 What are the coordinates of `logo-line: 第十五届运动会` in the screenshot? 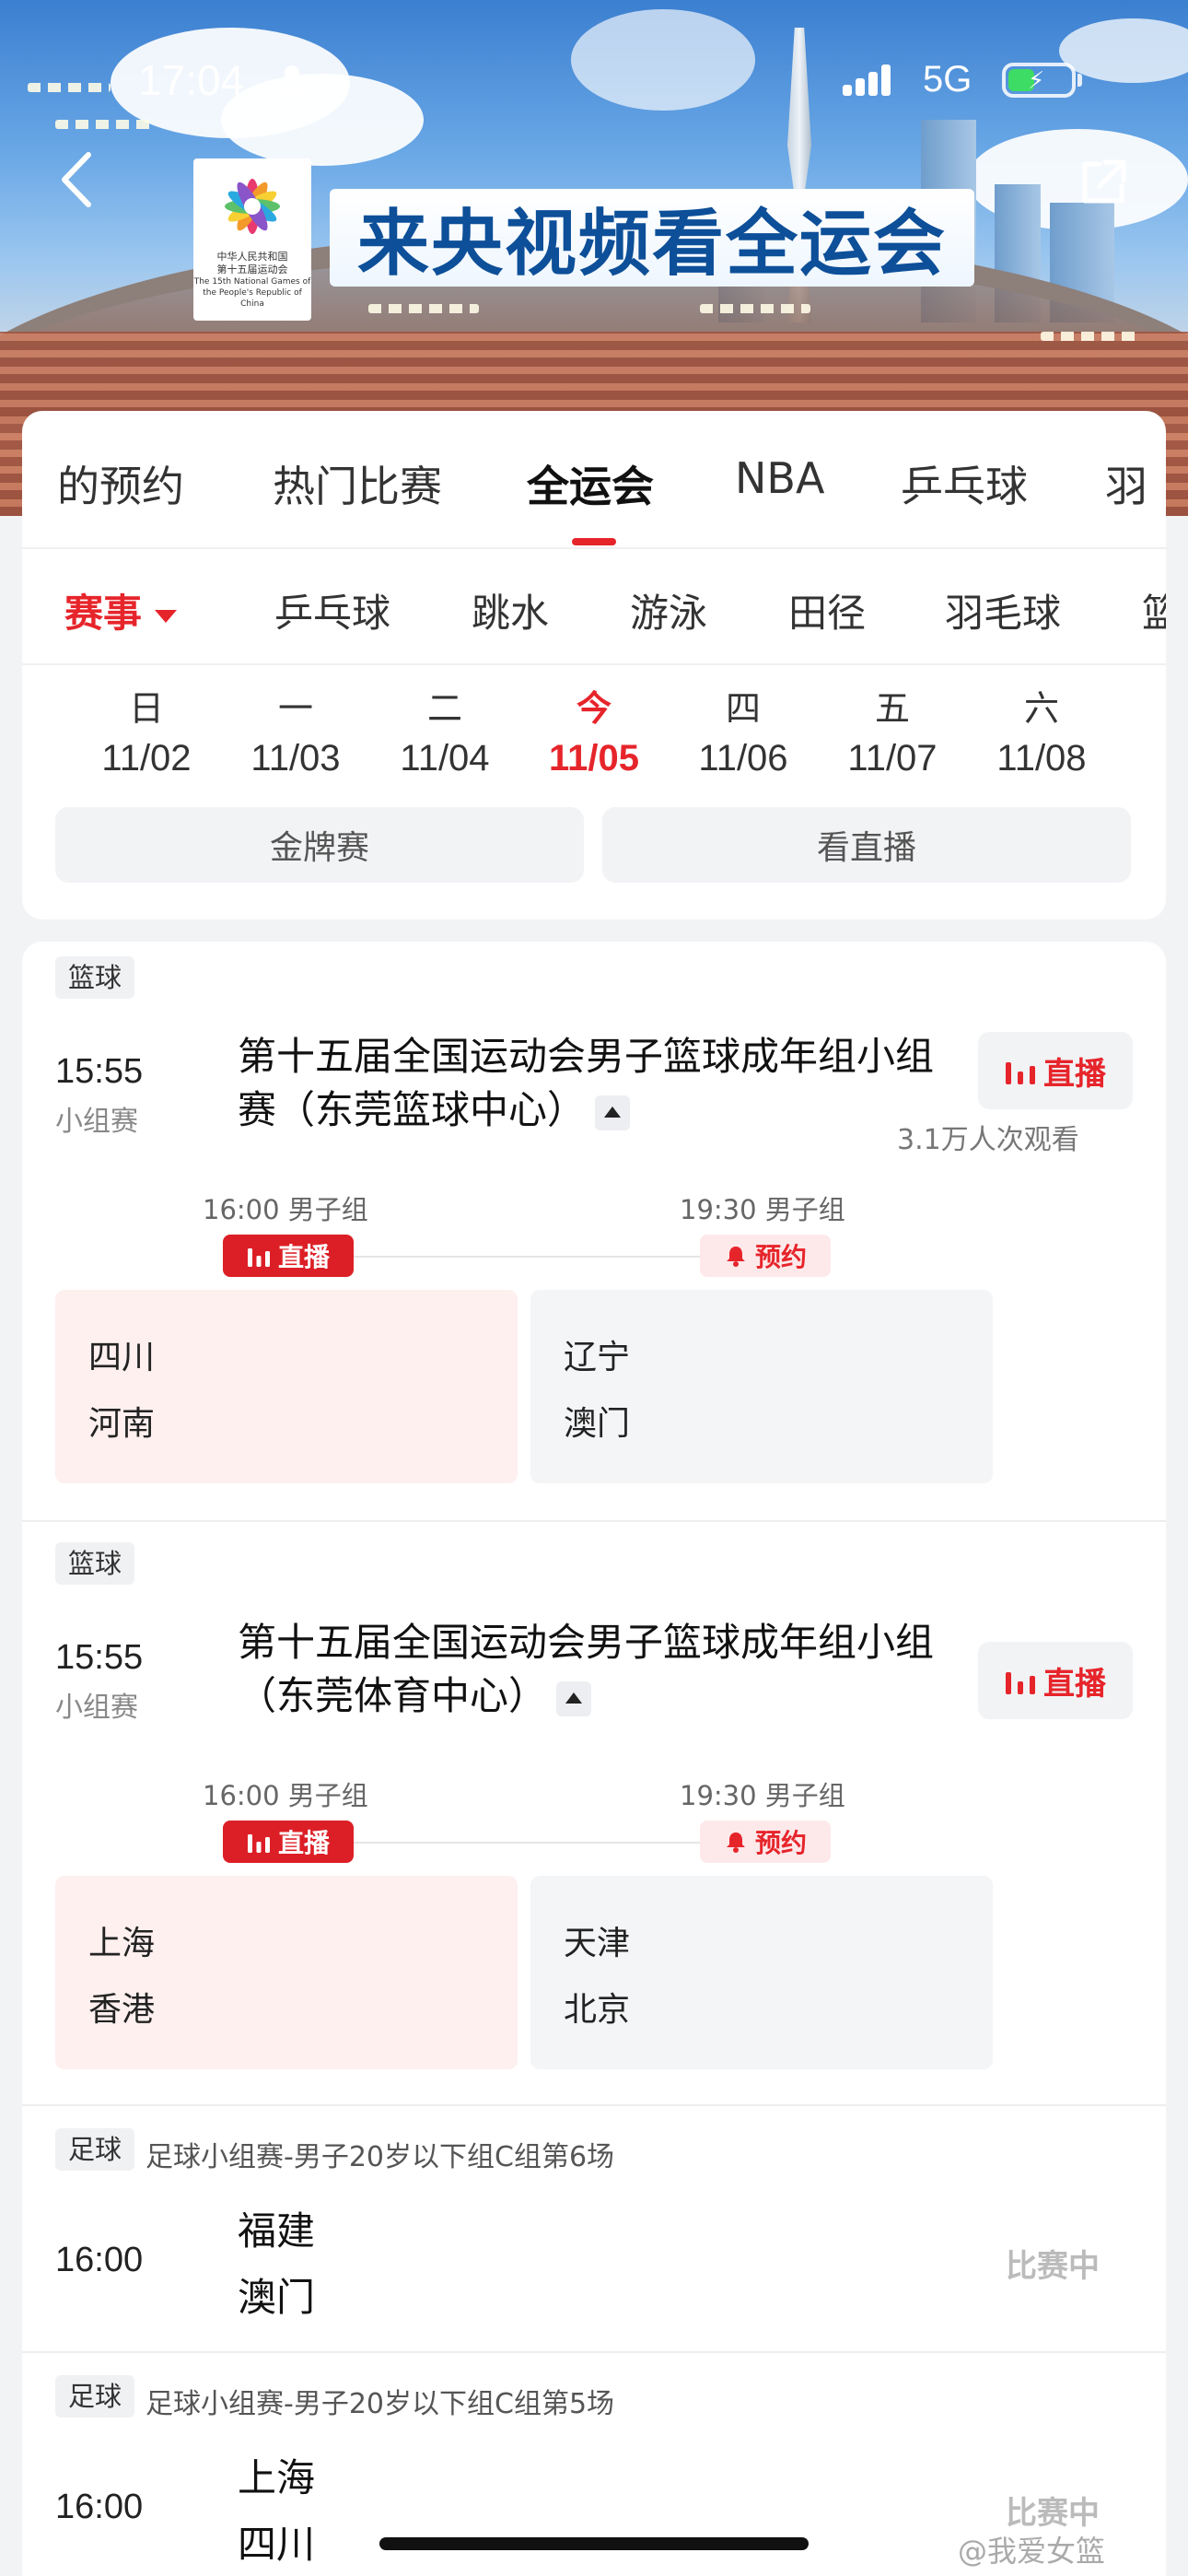 It's located at (252, 269).